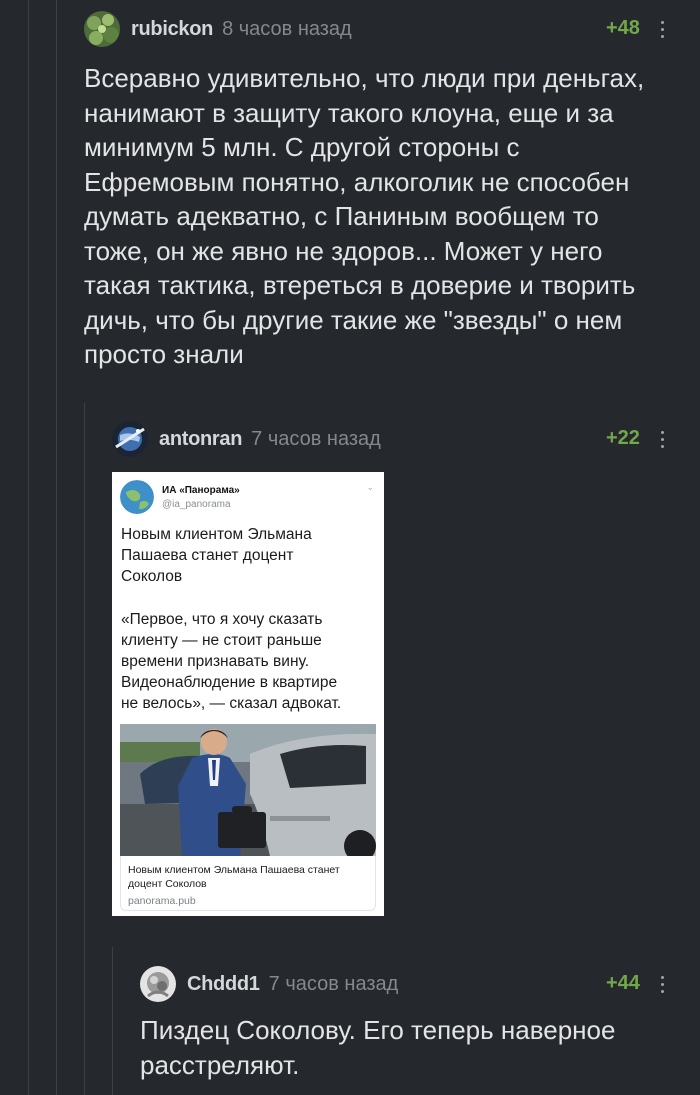 Image resolution: width=700 pixels, height=1095 pixels. What do you see at coordinates (102, 29) in the screenshot?
I see `moss-avatar` at bounding box center [102, 29].